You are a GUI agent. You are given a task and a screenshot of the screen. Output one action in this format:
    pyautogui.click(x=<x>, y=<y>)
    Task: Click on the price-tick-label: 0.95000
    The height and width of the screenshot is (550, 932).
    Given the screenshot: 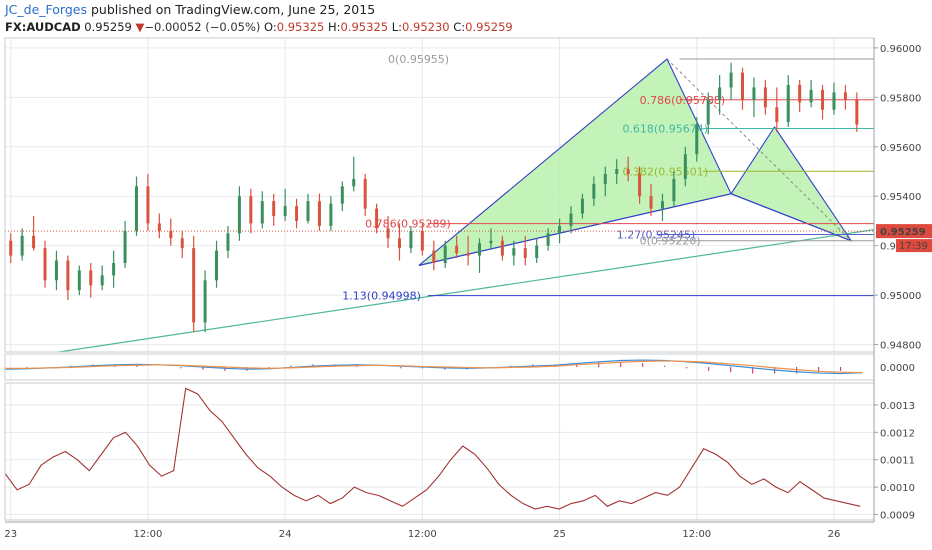 What is the action you would take?
    pyautogui.click(x=900, y=296)
    